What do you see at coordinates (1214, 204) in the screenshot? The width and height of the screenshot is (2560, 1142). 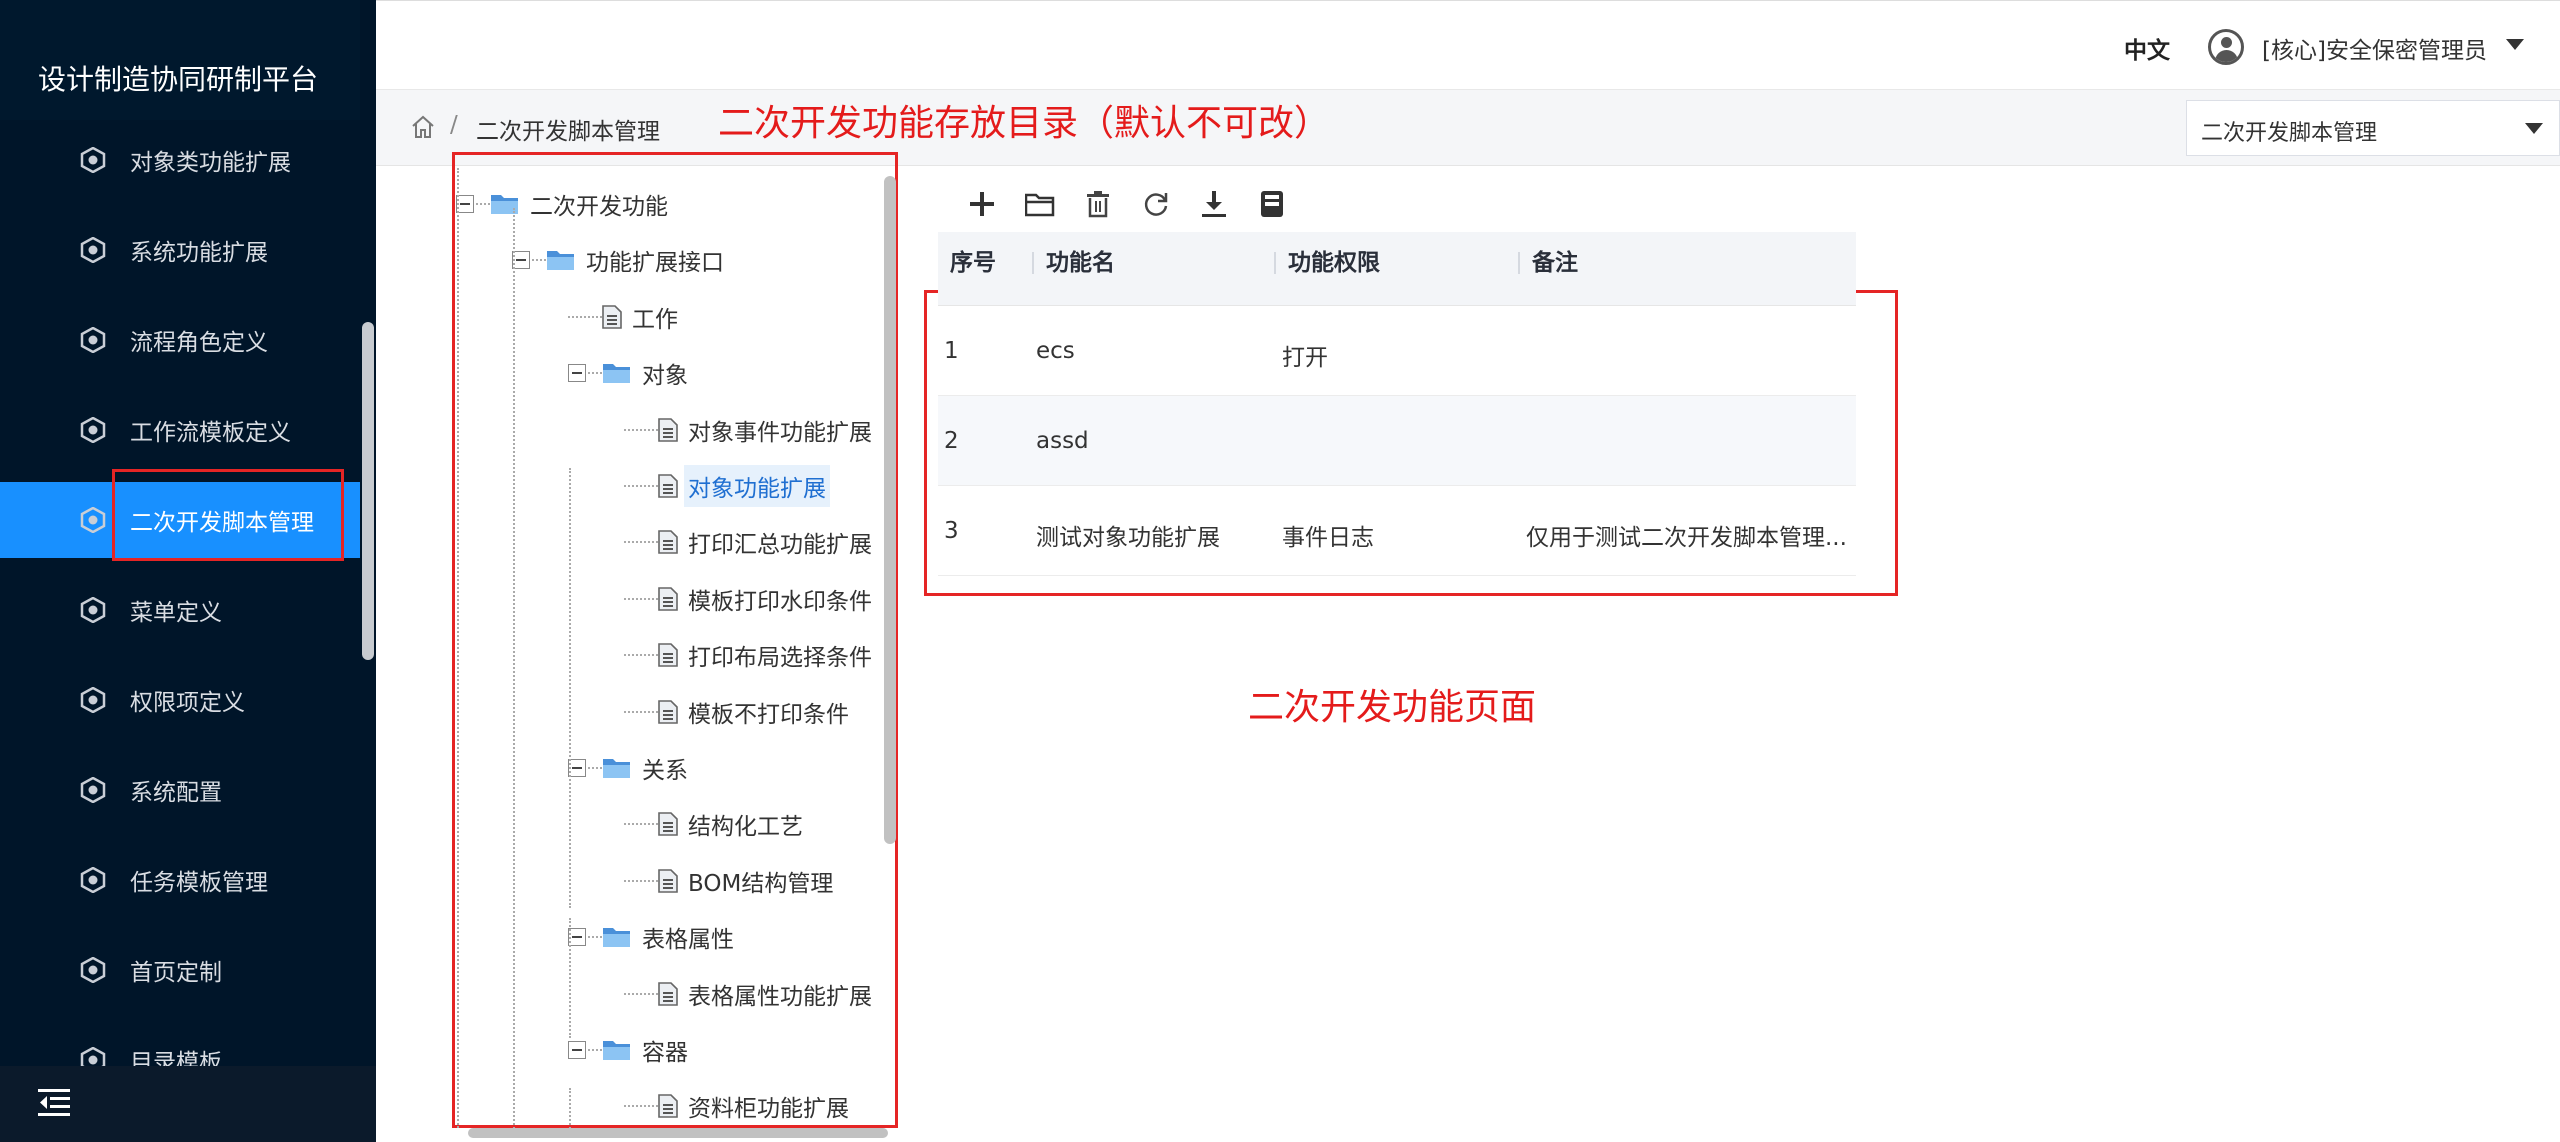 I see `download-icon` at bounding box center [1214, 204].